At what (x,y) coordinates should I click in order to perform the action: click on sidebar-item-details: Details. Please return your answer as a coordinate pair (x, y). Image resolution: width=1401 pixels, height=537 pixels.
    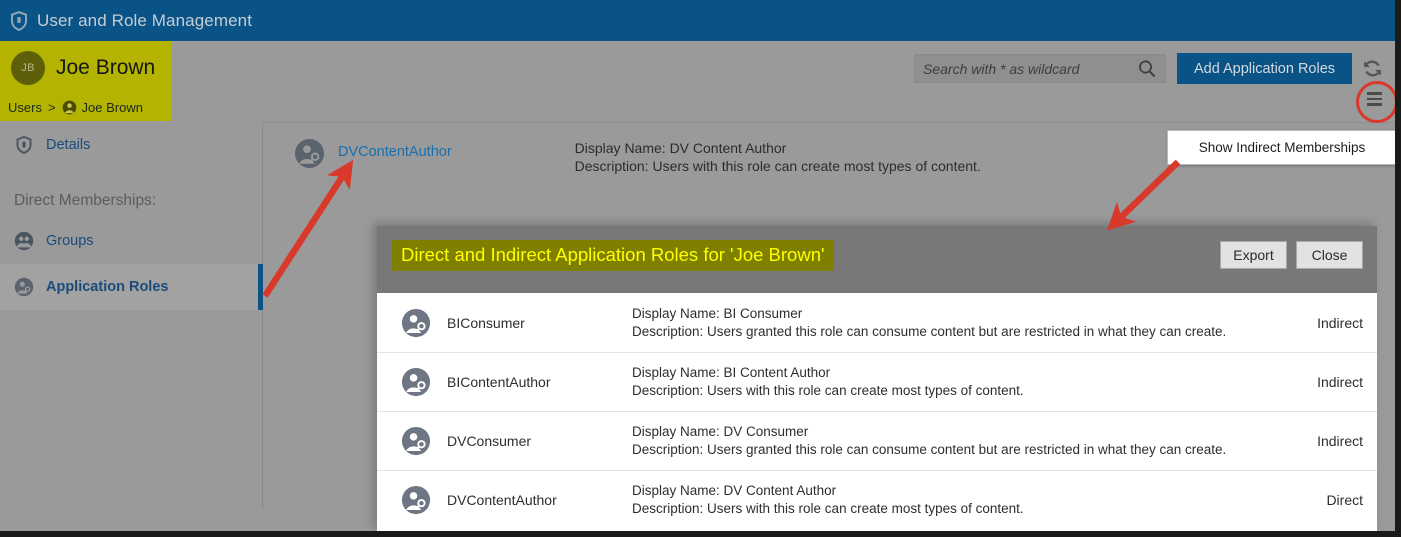
    Looking at the image, I should click on (131, 145).